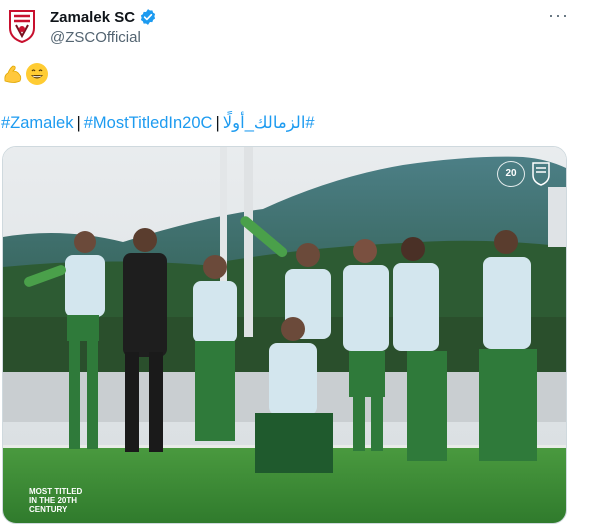 Image resolution: width=589 pixels, height=528 pixels. What do you see at coordinates (95, 37) in the screenshot?
I see `user-handle: @ZSCOfficial` at bounding box center [95, 37].